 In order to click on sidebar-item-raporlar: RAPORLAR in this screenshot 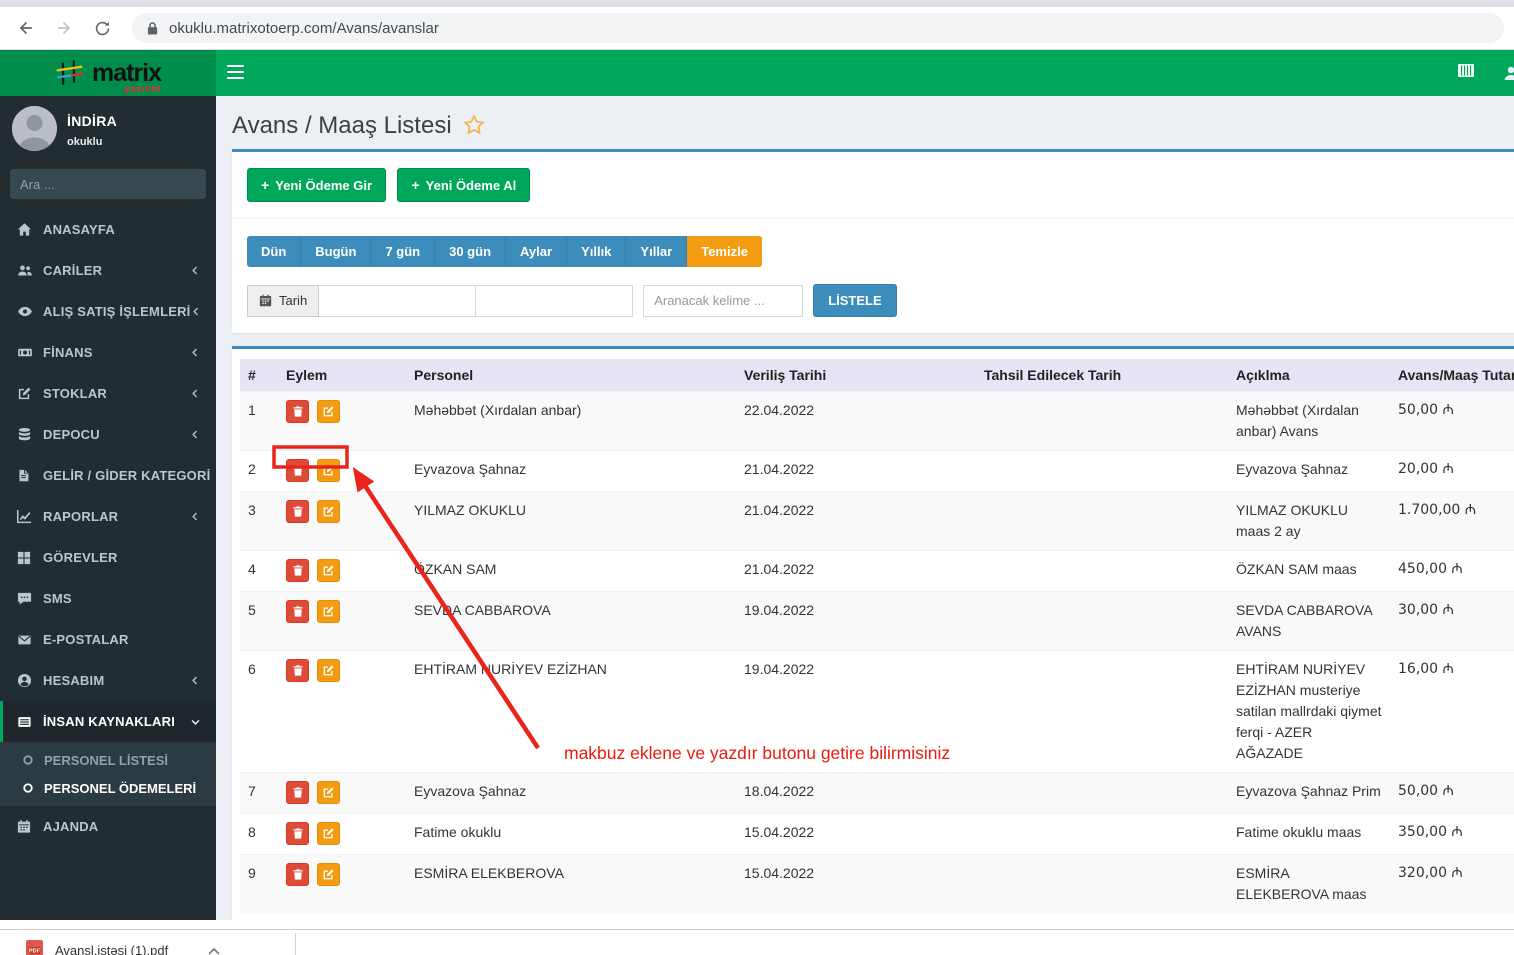, I will do `click(108, 516)`.